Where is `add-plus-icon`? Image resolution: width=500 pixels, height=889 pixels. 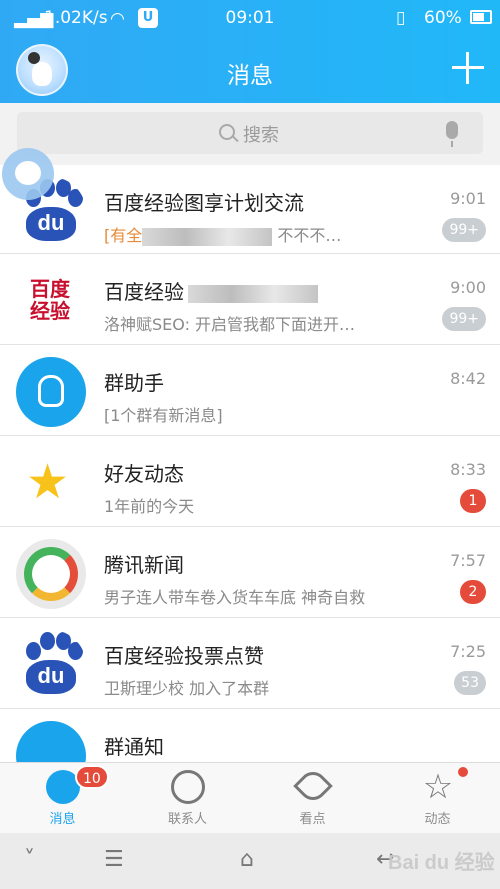 add-plus-icon is located at coordinates (468, 68).